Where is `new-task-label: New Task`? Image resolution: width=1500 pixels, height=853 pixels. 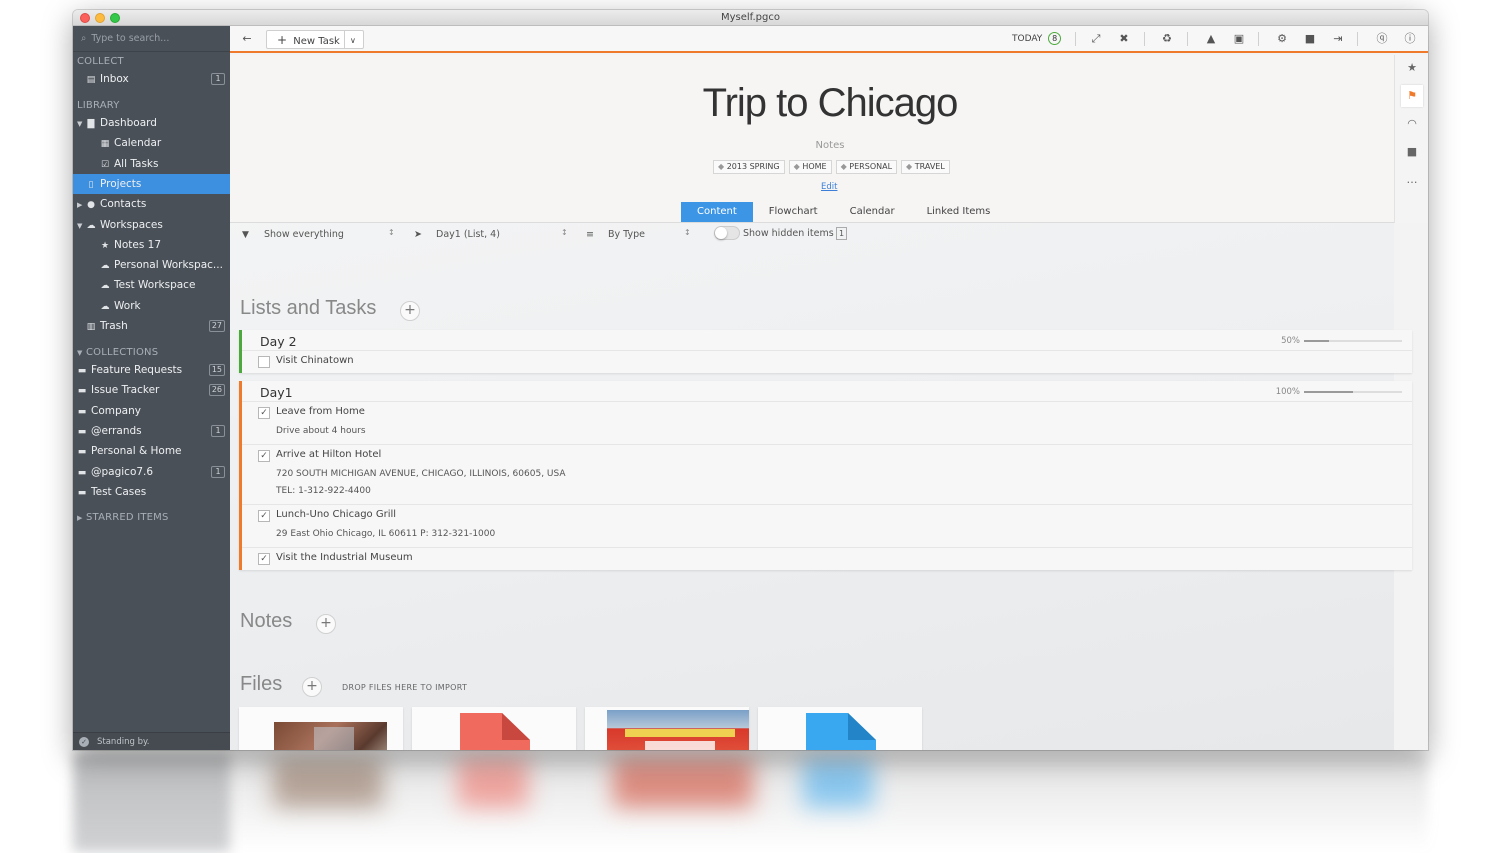
new-task-label: New Task is located at coordinates (316, 41).